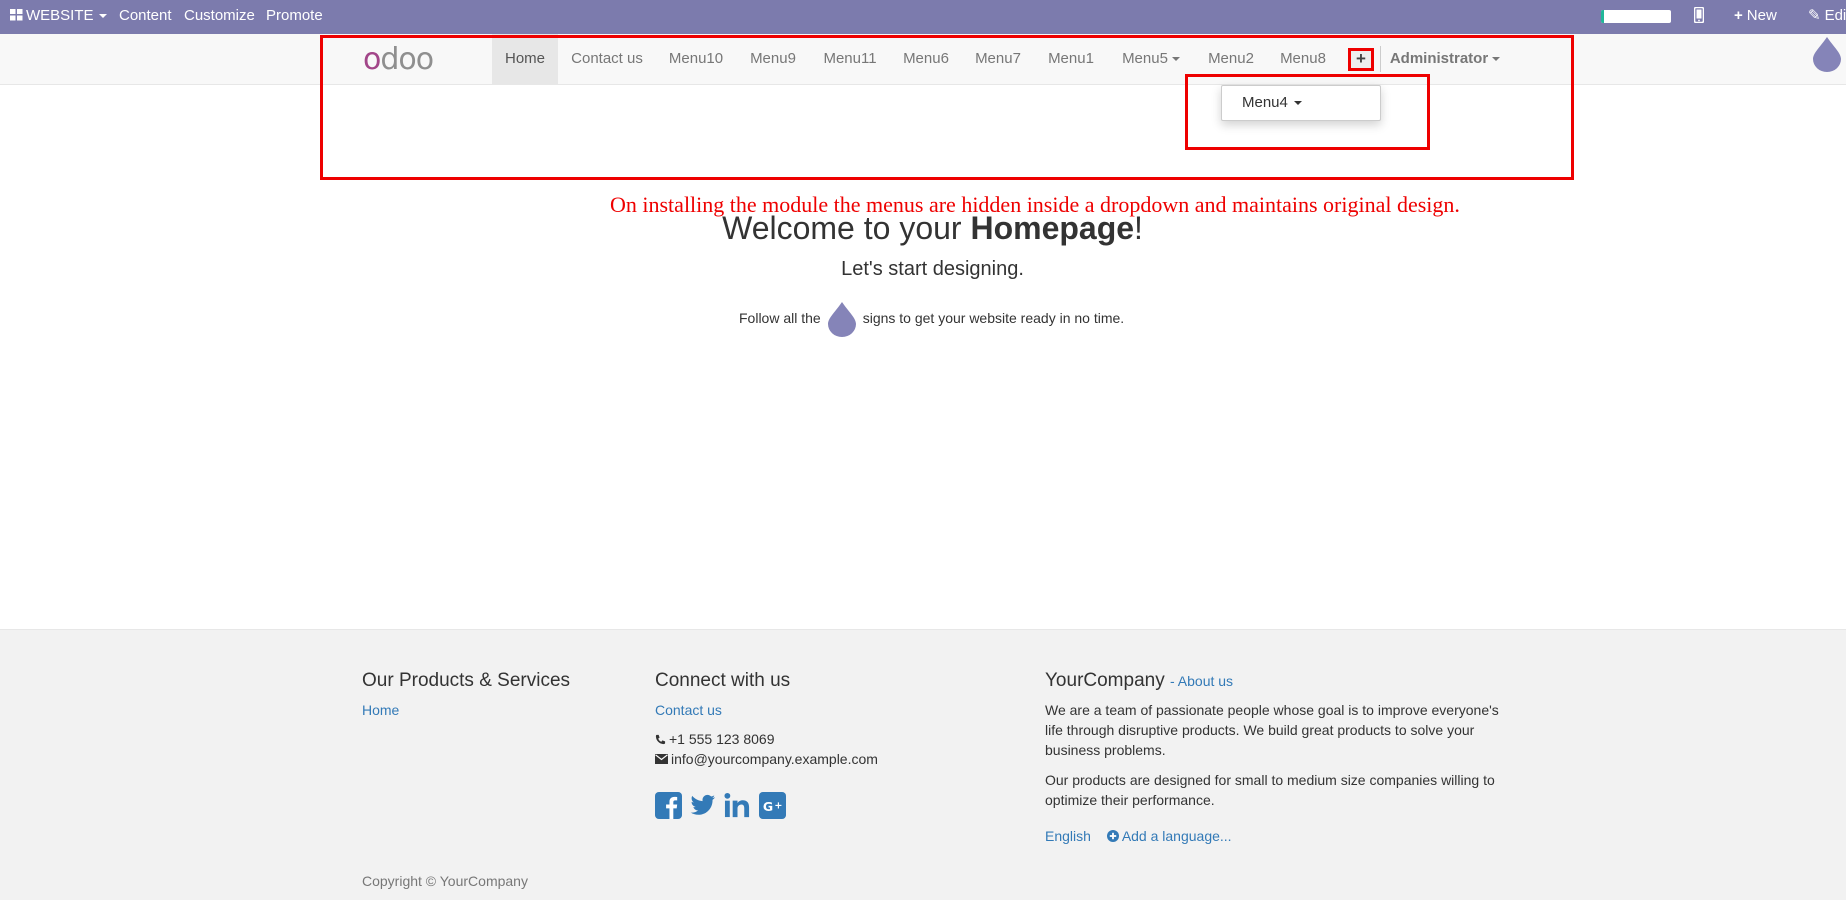 This screenshot has height=900, width=1846. Describe the element at coordinates (1835, 15) in the screenshot. I see `edit-button-label: Edi` at that location.